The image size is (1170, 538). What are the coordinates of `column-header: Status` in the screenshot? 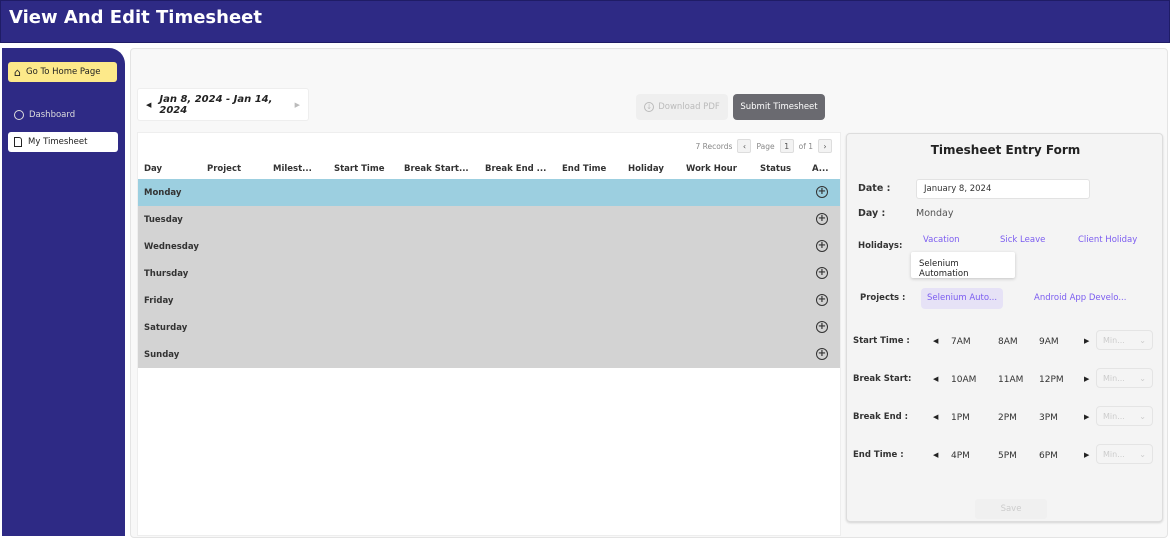 It's located at (775, 169).